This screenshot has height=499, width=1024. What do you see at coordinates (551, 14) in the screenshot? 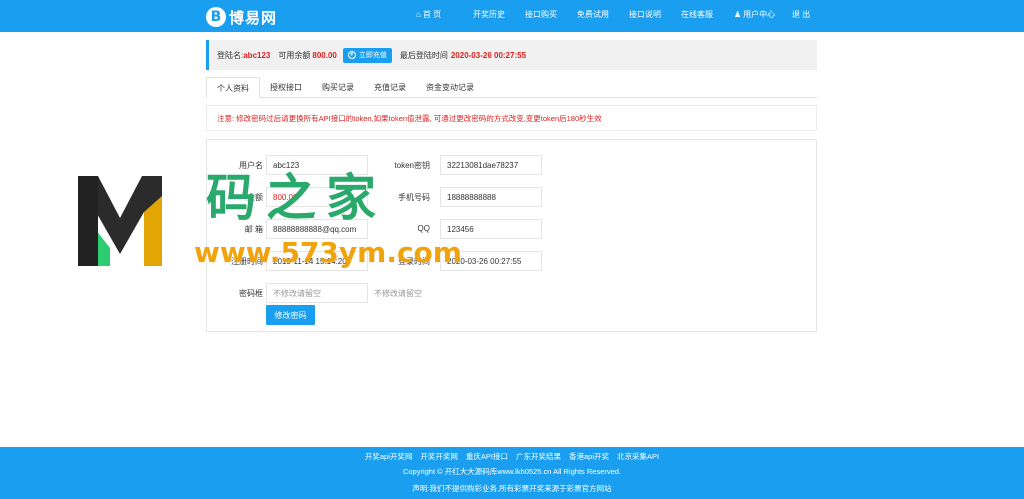
I see `nav-buy: 接口购买` at bounding box center [551, 14].